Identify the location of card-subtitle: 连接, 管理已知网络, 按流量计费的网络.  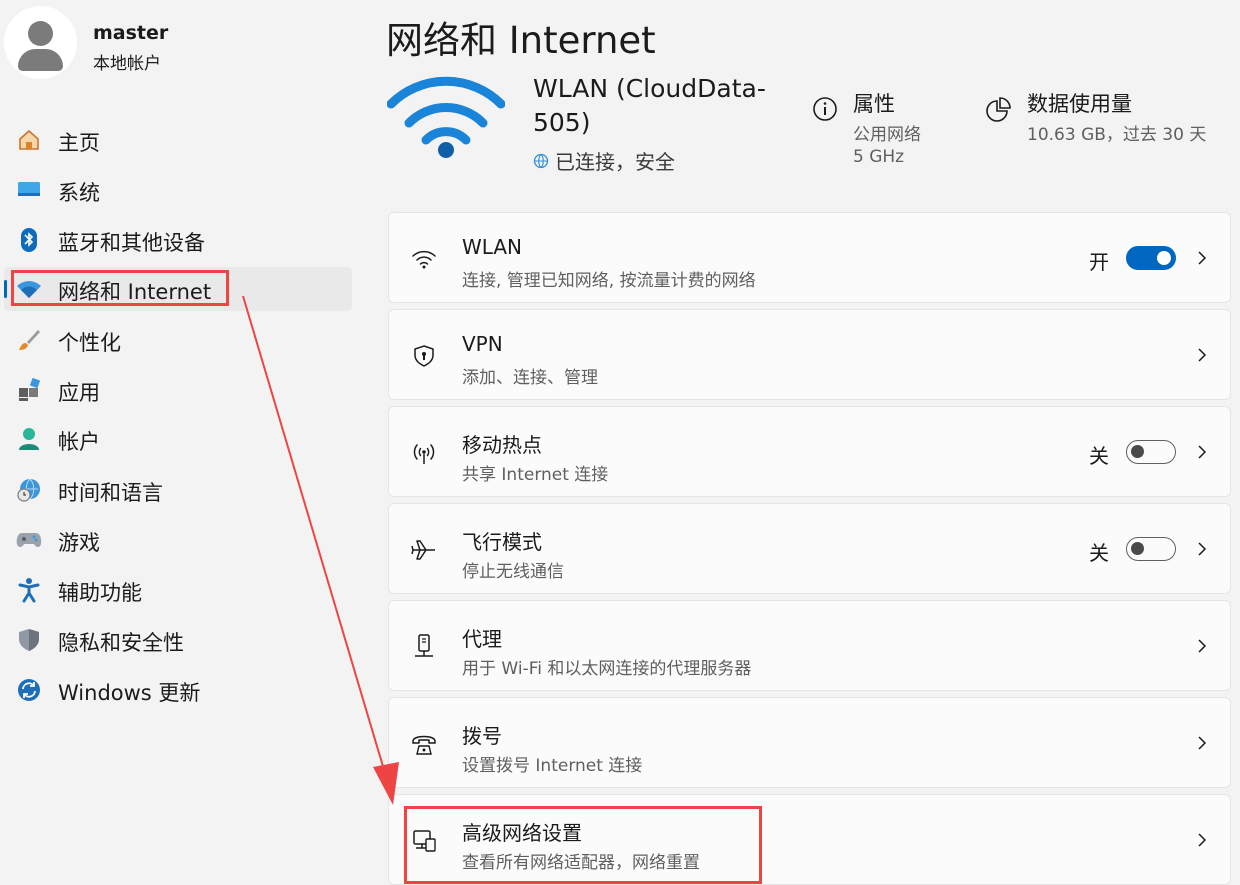
(609, 281).